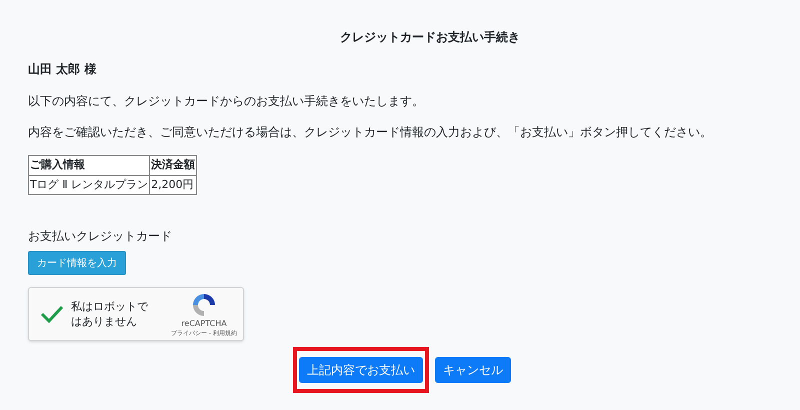  Describe the element at coordinates (204, 323) in the screenshot. I see `captcha-brand: reCAPTCHA` at that location.